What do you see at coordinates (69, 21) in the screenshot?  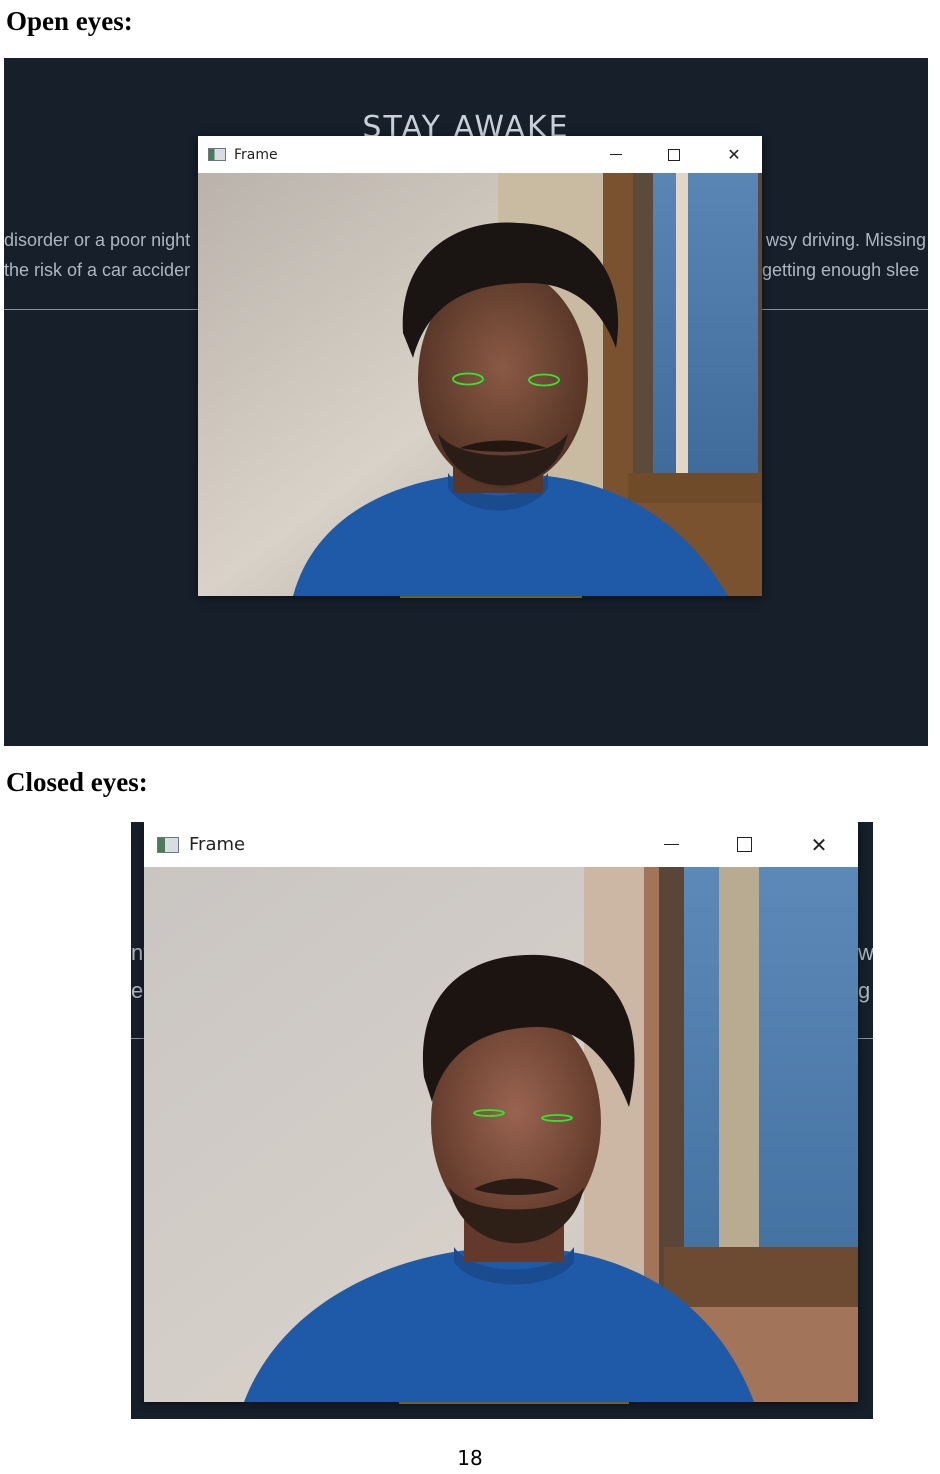 I see `open-eyes-heading: Open eyes:` at bounding box center [69, 21].